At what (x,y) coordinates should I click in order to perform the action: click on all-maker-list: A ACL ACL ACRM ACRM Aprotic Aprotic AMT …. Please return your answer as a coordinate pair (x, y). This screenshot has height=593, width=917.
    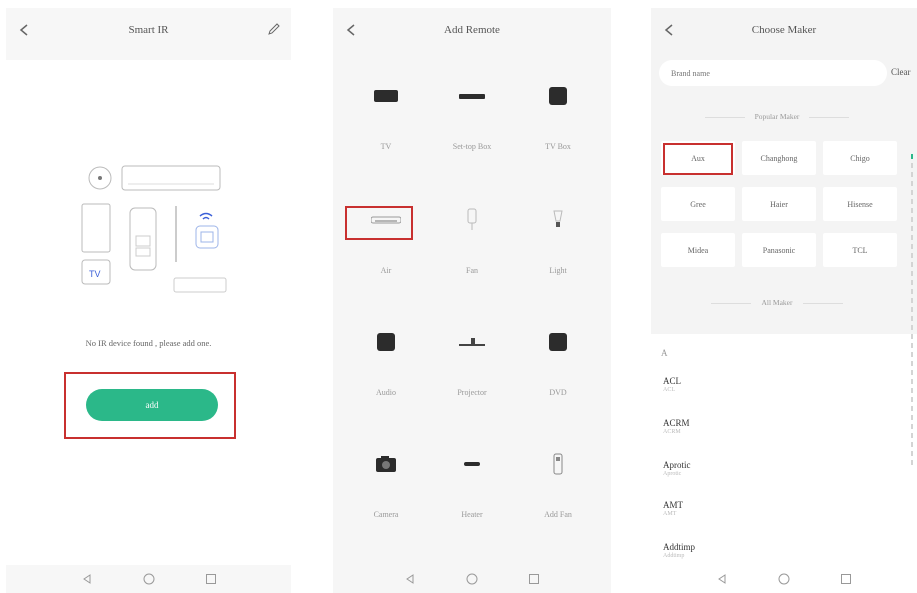
    Looking at the image, I should click on (784, 463).